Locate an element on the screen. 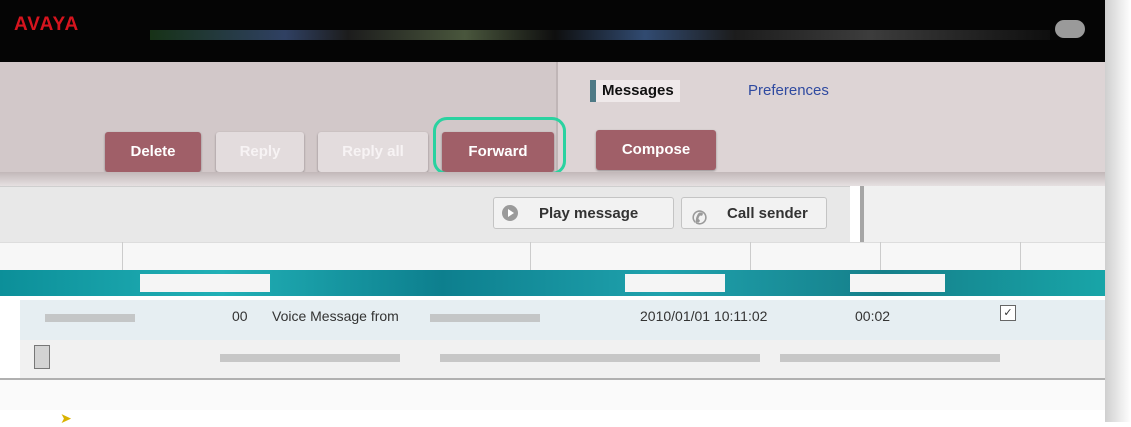 The height and width of the screenshot is (427, 1131). select-checkbox is located at coordinates (42, 357).